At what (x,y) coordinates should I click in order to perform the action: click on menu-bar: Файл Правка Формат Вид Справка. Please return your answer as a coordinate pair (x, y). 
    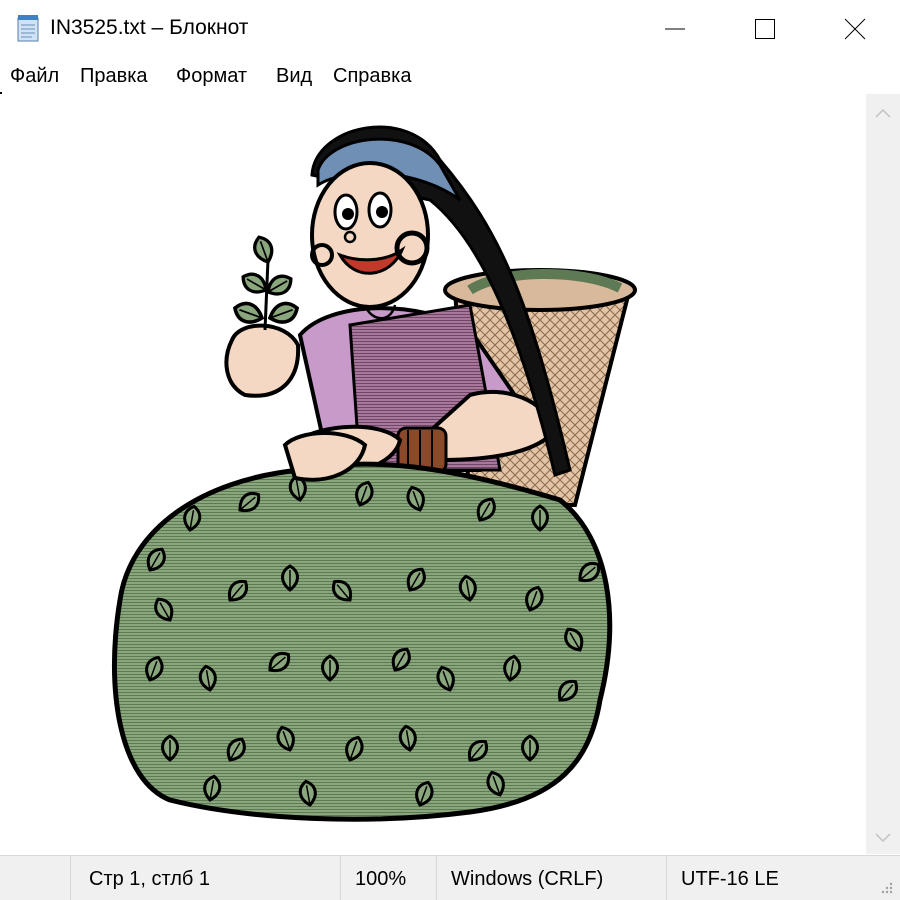
    Looking at the image, I should click on (450, 76).